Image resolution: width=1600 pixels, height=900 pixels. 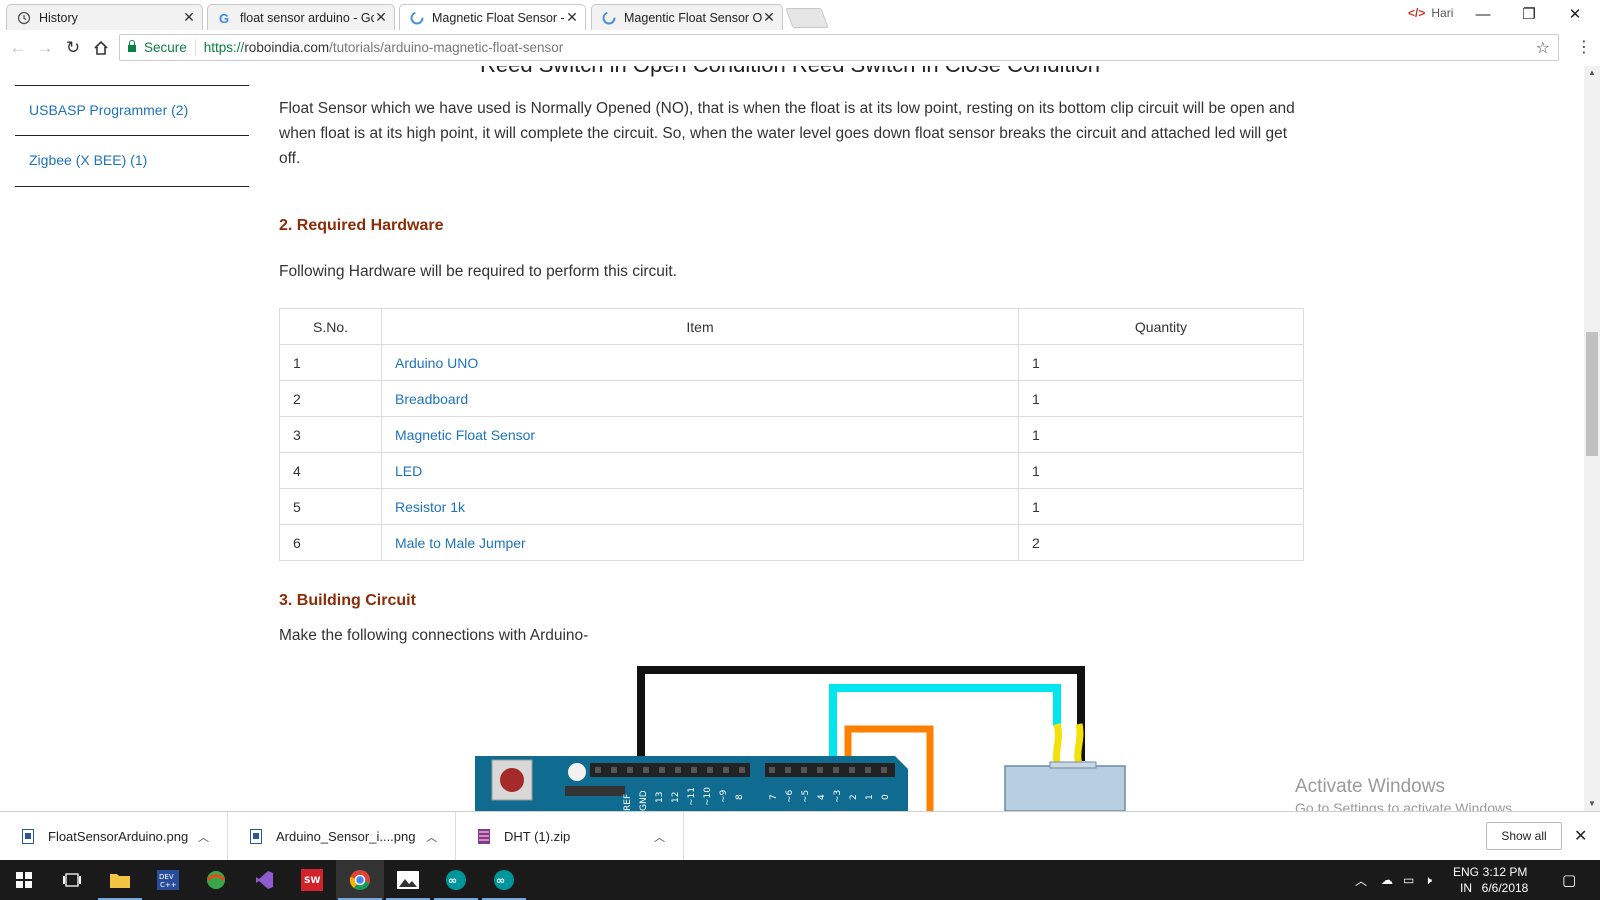 I want to click on home-button, so click(x=101, y=48).